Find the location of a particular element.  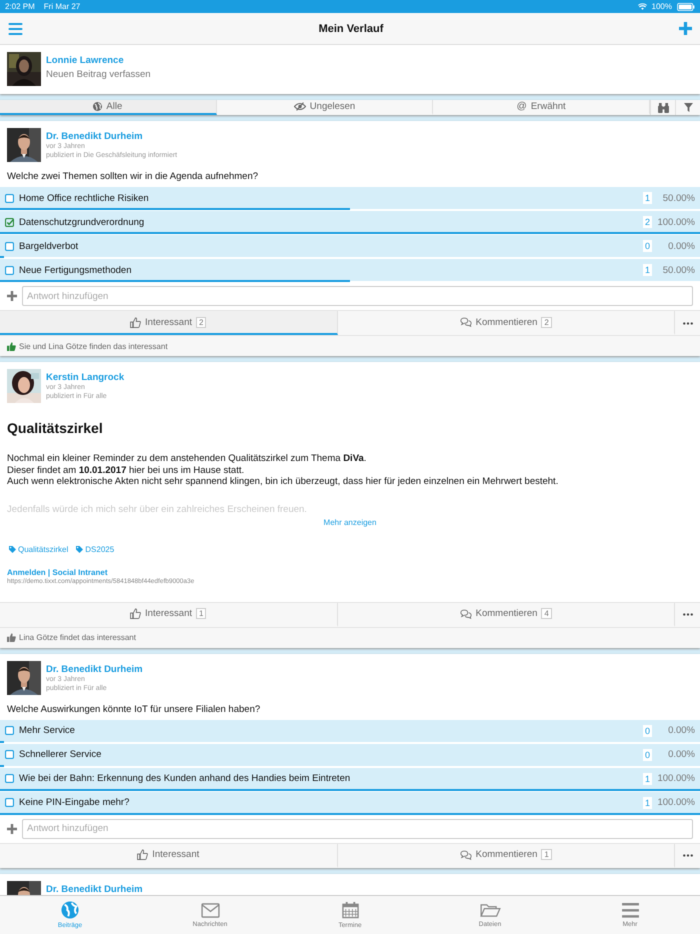

option-label: Neue Fertigungsmethoden is located at coordinates (75, 270).